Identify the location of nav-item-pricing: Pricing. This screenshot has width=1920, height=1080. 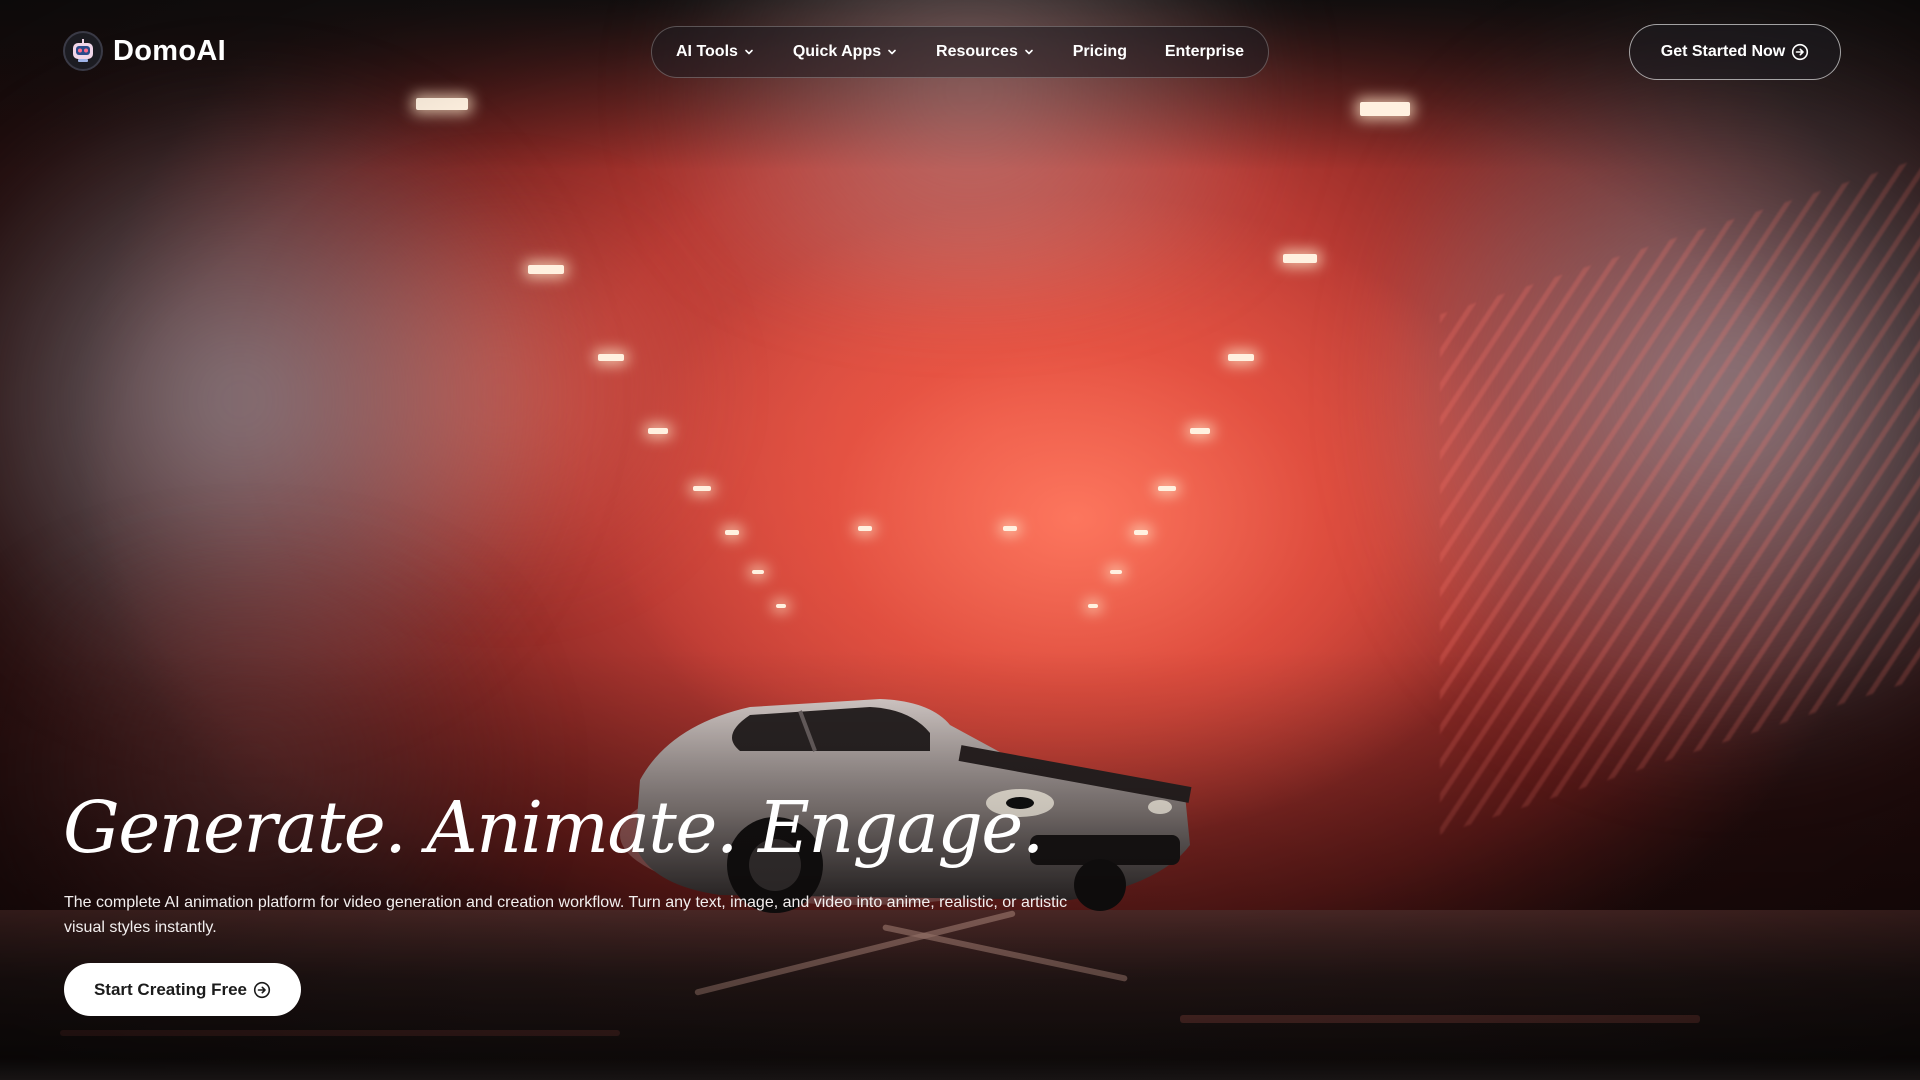
(1100, 52).